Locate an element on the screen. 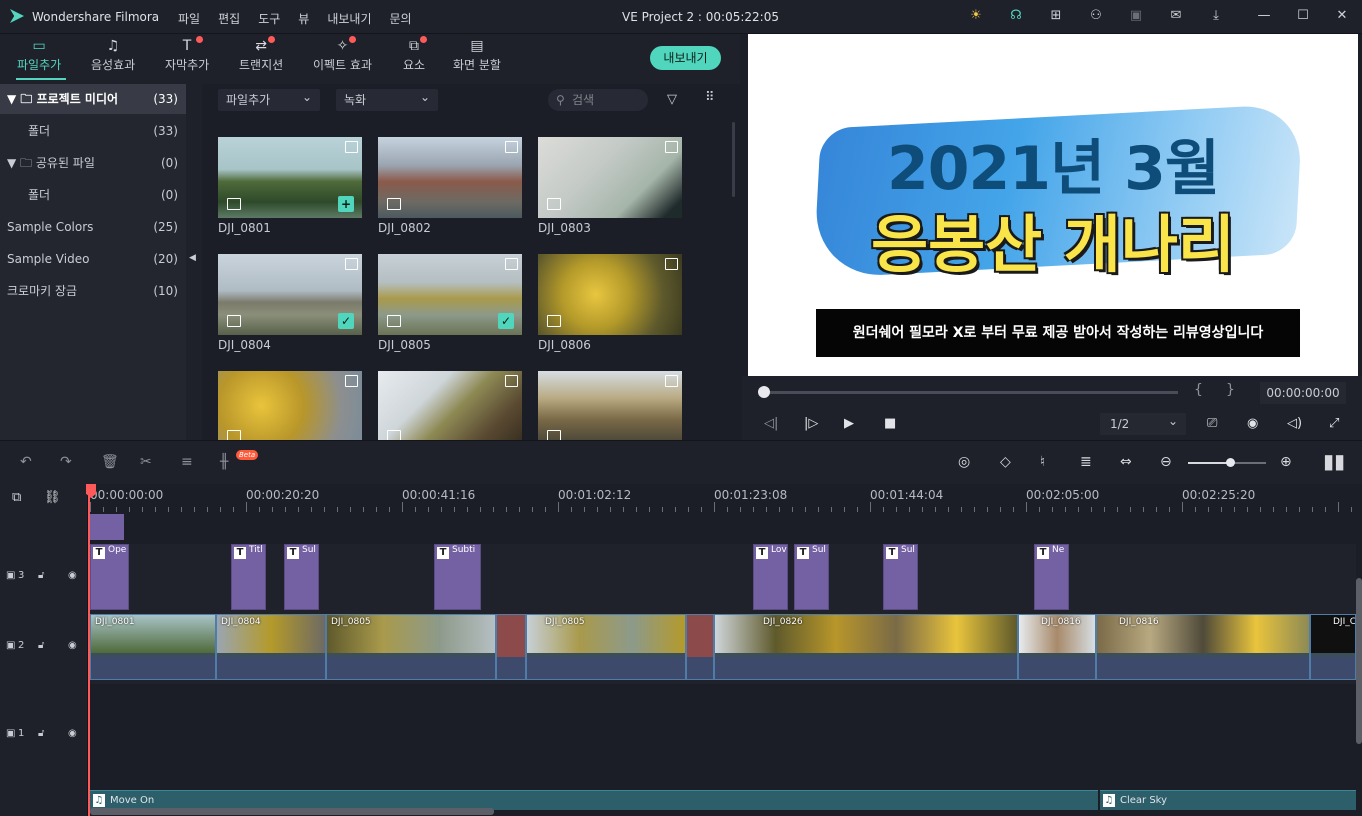 The height and width of the screenshot is (816, 1362). snapshot-icon: ◉ is located at coordinates (1252, 423).